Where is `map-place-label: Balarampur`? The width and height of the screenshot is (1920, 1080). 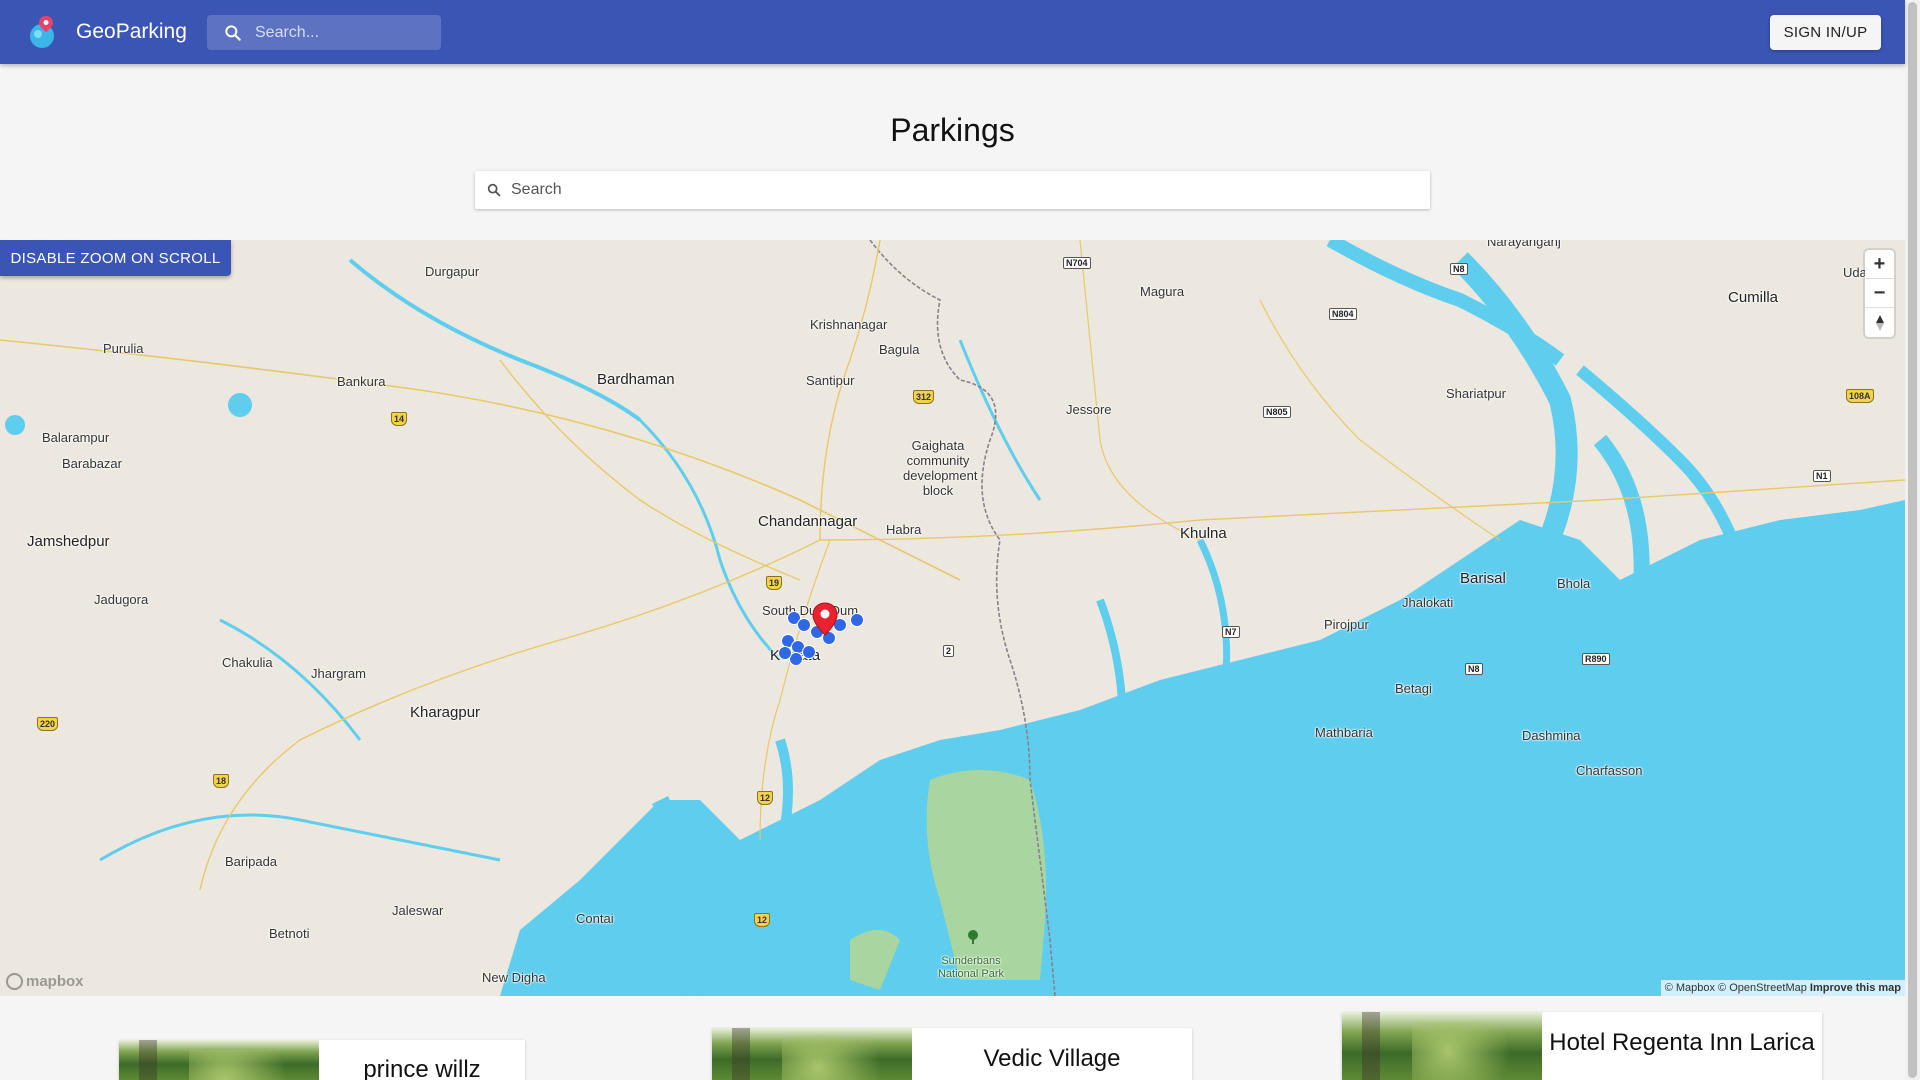
map-place-label: Balarampur is located at coordinates (76, 437).